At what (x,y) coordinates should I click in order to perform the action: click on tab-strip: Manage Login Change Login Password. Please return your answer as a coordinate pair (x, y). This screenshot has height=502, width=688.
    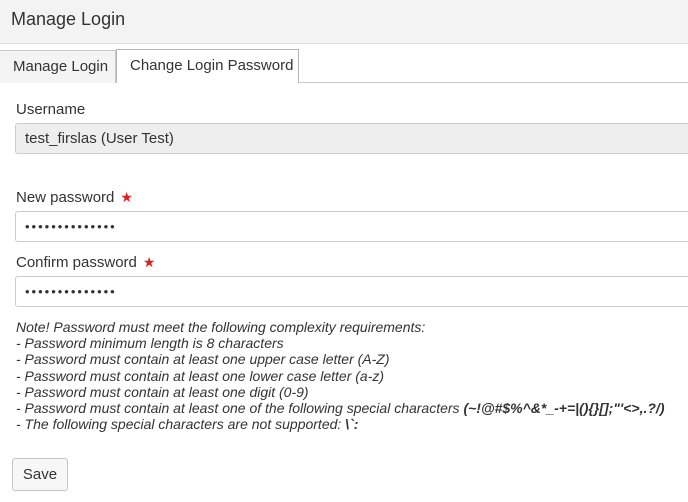
    Looking at the image, I should click on (344, 65).